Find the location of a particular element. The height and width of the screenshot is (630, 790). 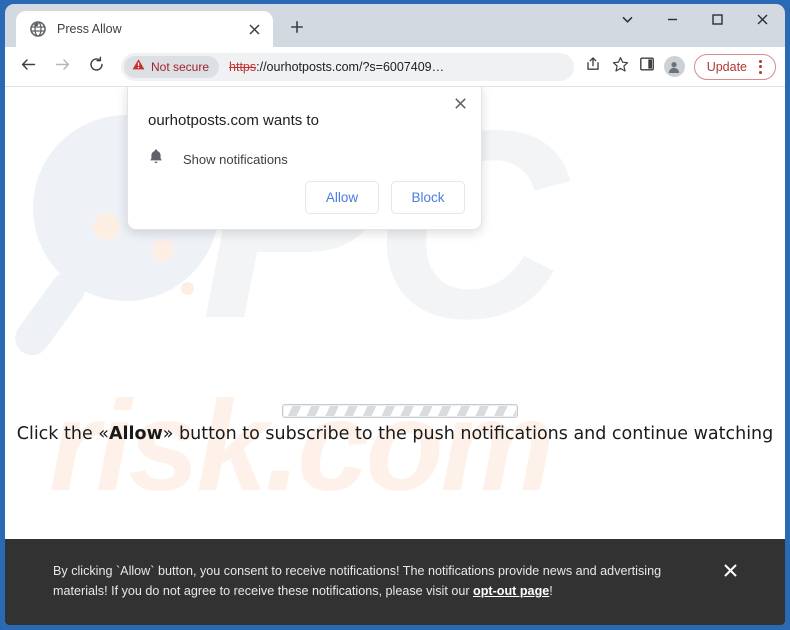

opt-out-link: opt-out page is located at coordinates (511, 591).